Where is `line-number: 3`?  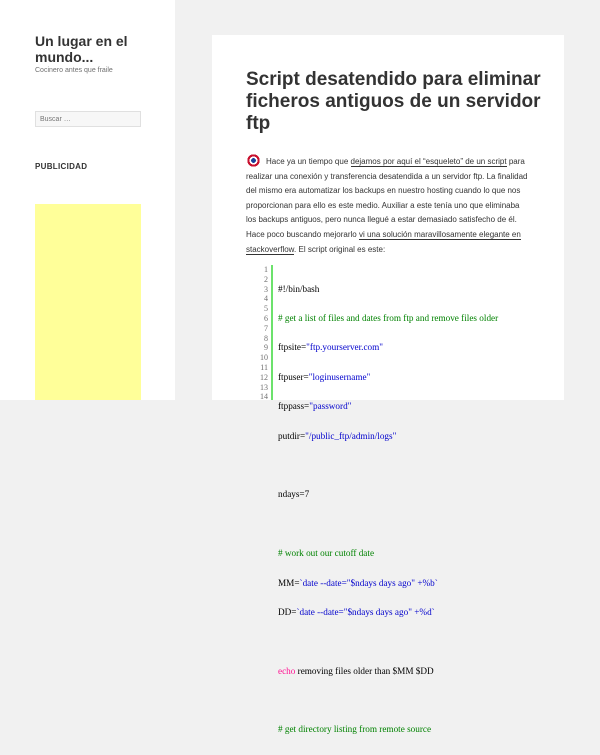
line-number: 3 is located at coordinates (266, 289).